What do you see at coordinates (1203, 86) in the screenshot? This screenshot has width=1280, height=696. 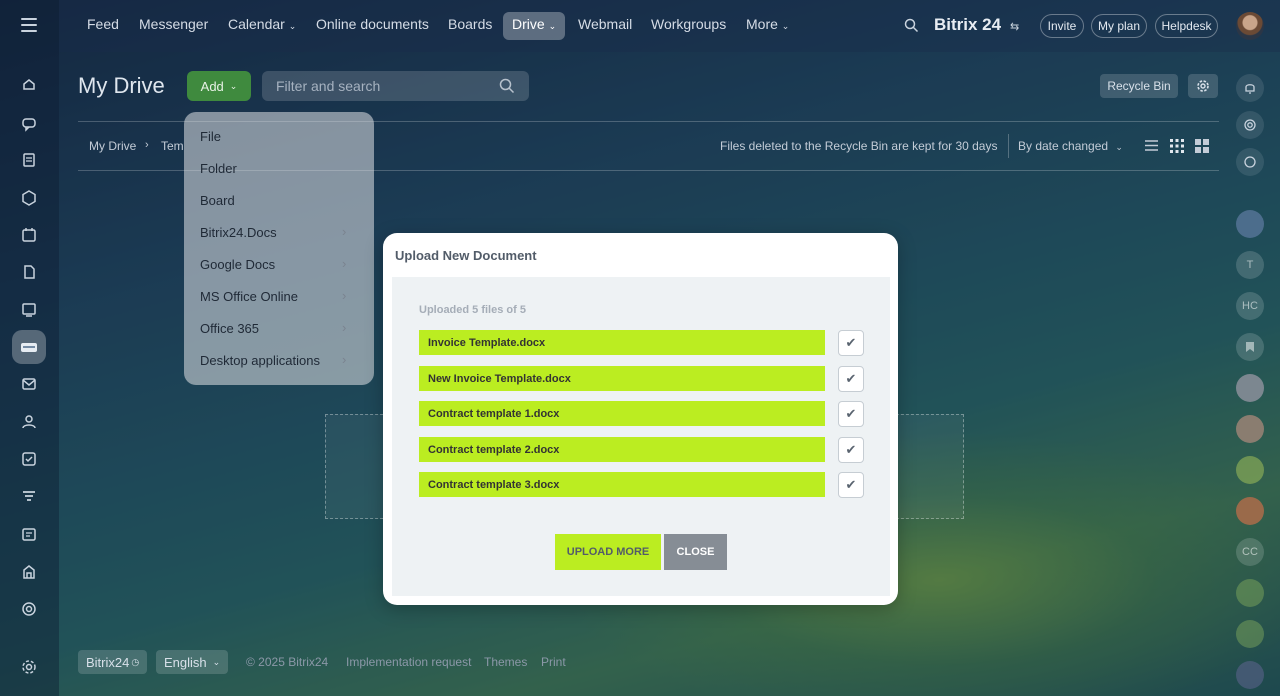 I see `gear-icon` at bounding box center [1203, 86].